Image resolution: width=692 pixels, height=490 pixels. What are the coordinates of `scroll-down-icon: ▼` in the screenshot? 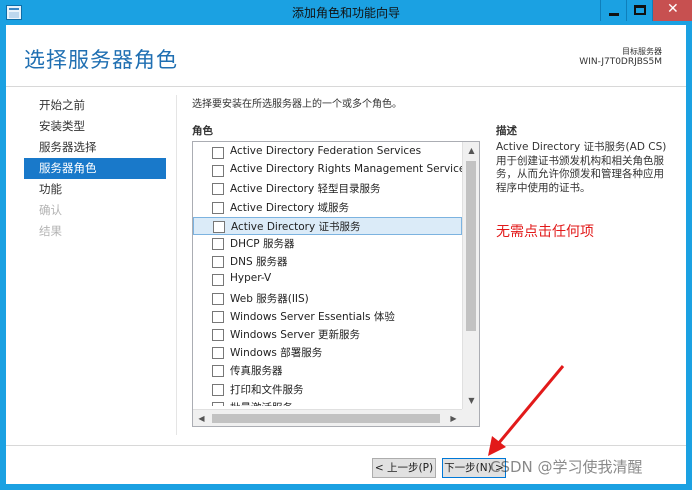 It's located at (471, 400).